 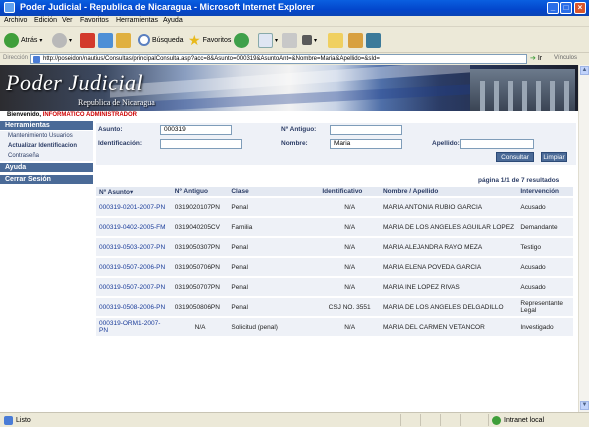 What do you see at coordinates (448, 267) in the screenshot?
I see `cell-nombre: MARIA ELENA POVEDA GARCIA` at bounding box center [448, 267].